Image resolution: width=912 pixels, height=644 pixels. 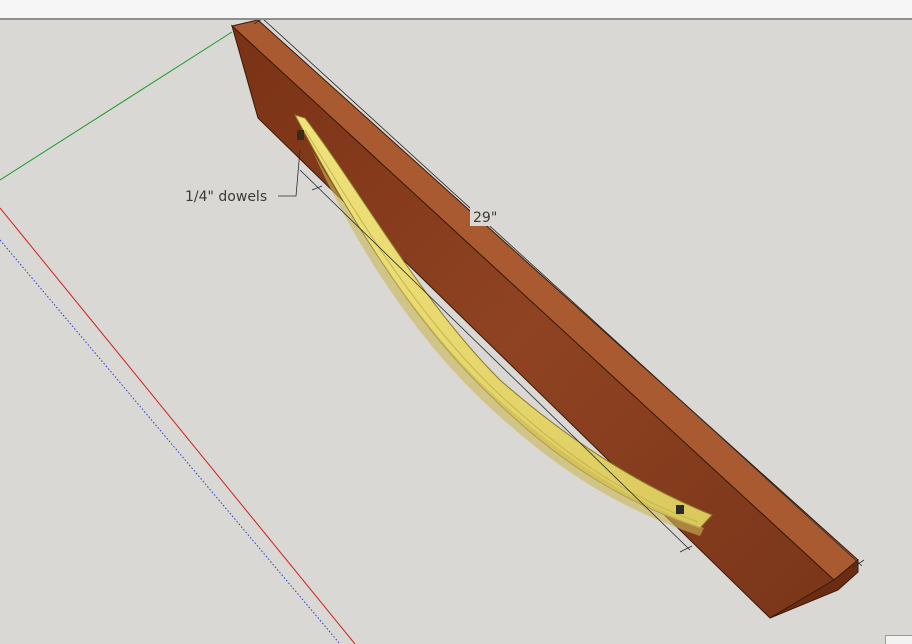 What do you see at coordinates (456, 10) in the screenshot?
I see `top-toolbar` at bounding box center [456, 10].